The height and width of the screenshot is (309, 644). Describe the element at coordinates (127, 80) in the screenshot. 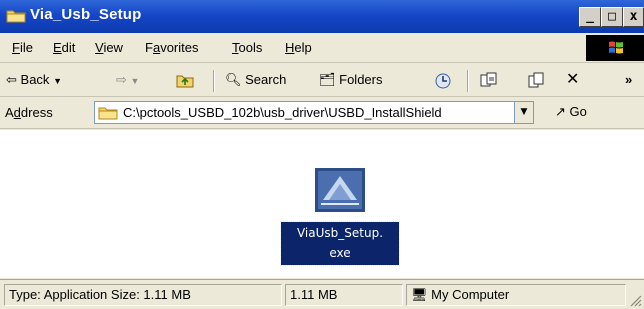

I see `forward-button: ⇨ ▼` at that location.